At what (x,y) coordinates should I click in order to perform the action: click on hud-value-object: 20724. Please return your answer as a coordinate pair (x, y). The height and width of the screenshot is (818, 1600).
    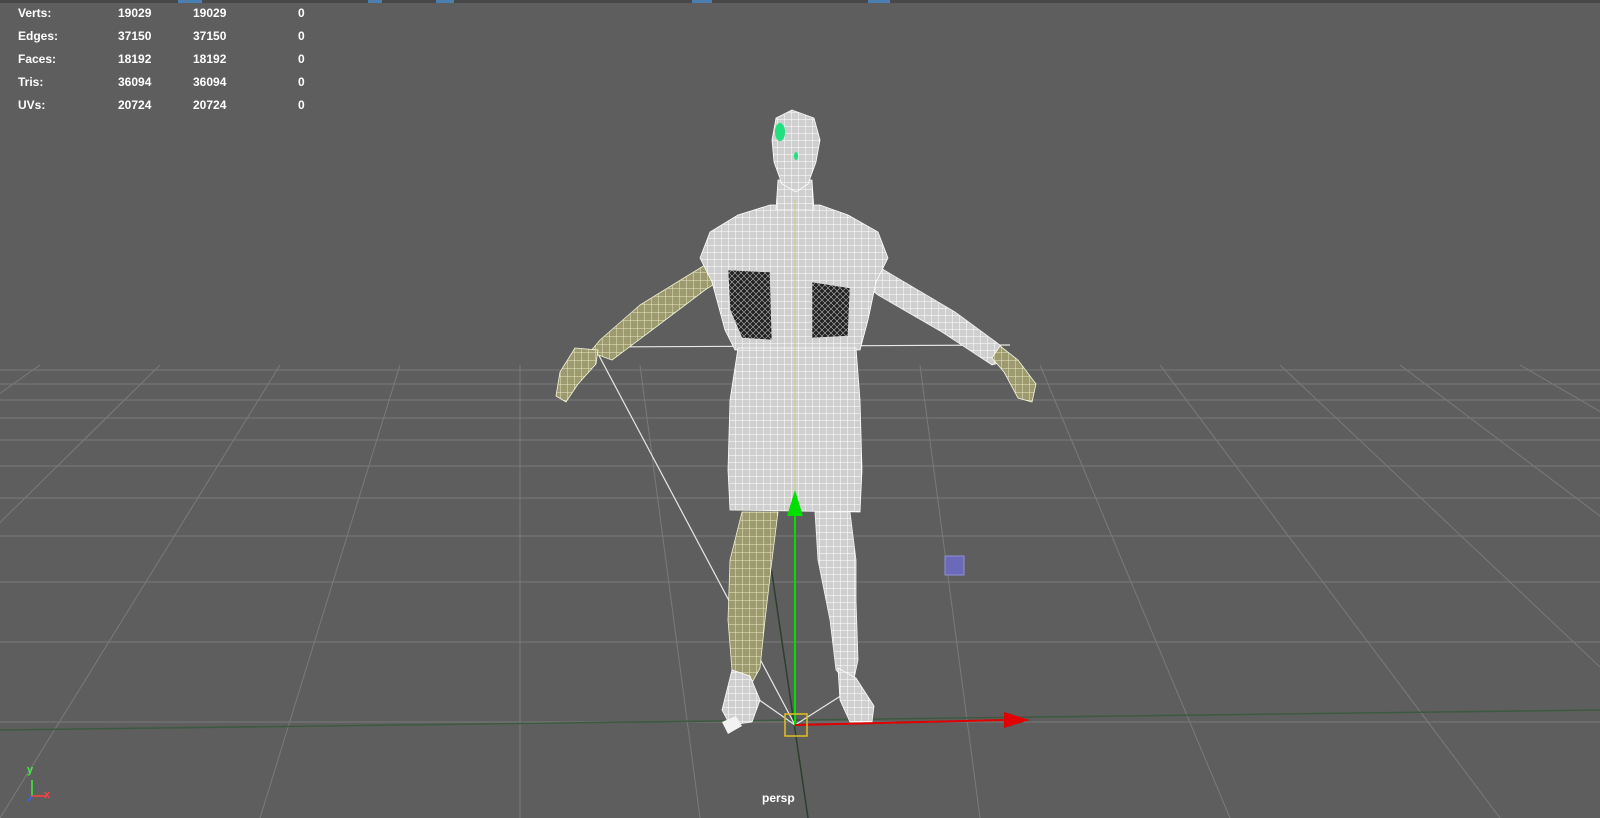
    Looking at the image, I should click on (135, 105).